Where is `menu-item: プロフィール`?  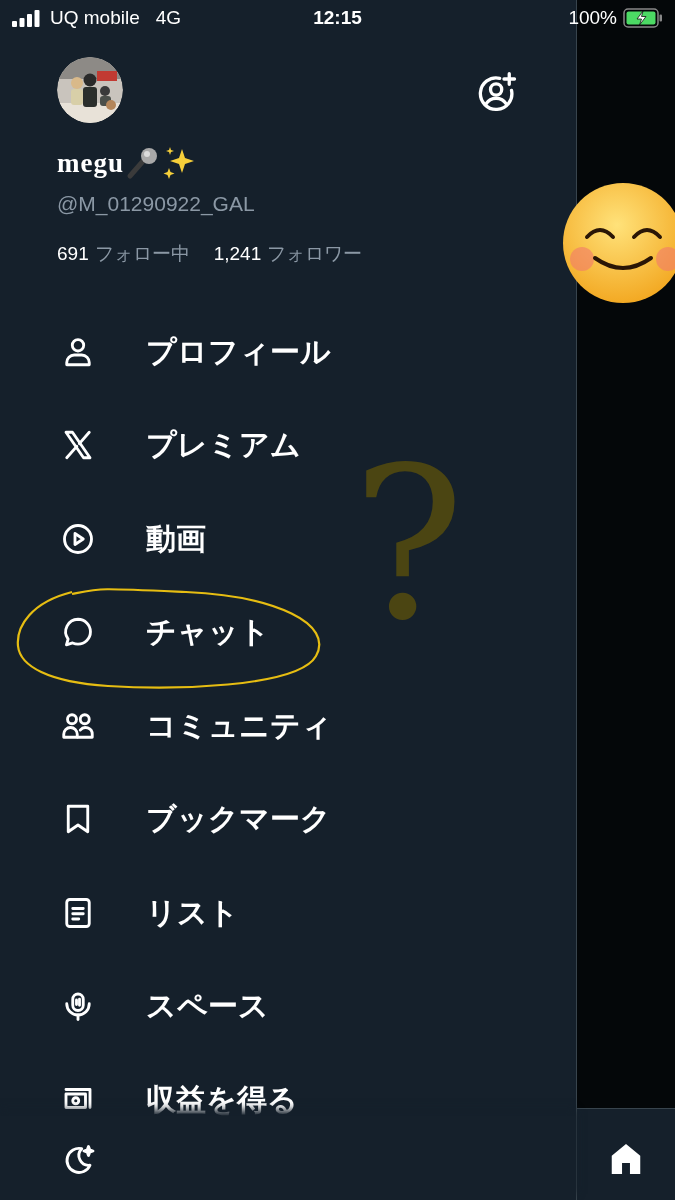 menu-item: プロフィール is located at coordinates (238, 351).